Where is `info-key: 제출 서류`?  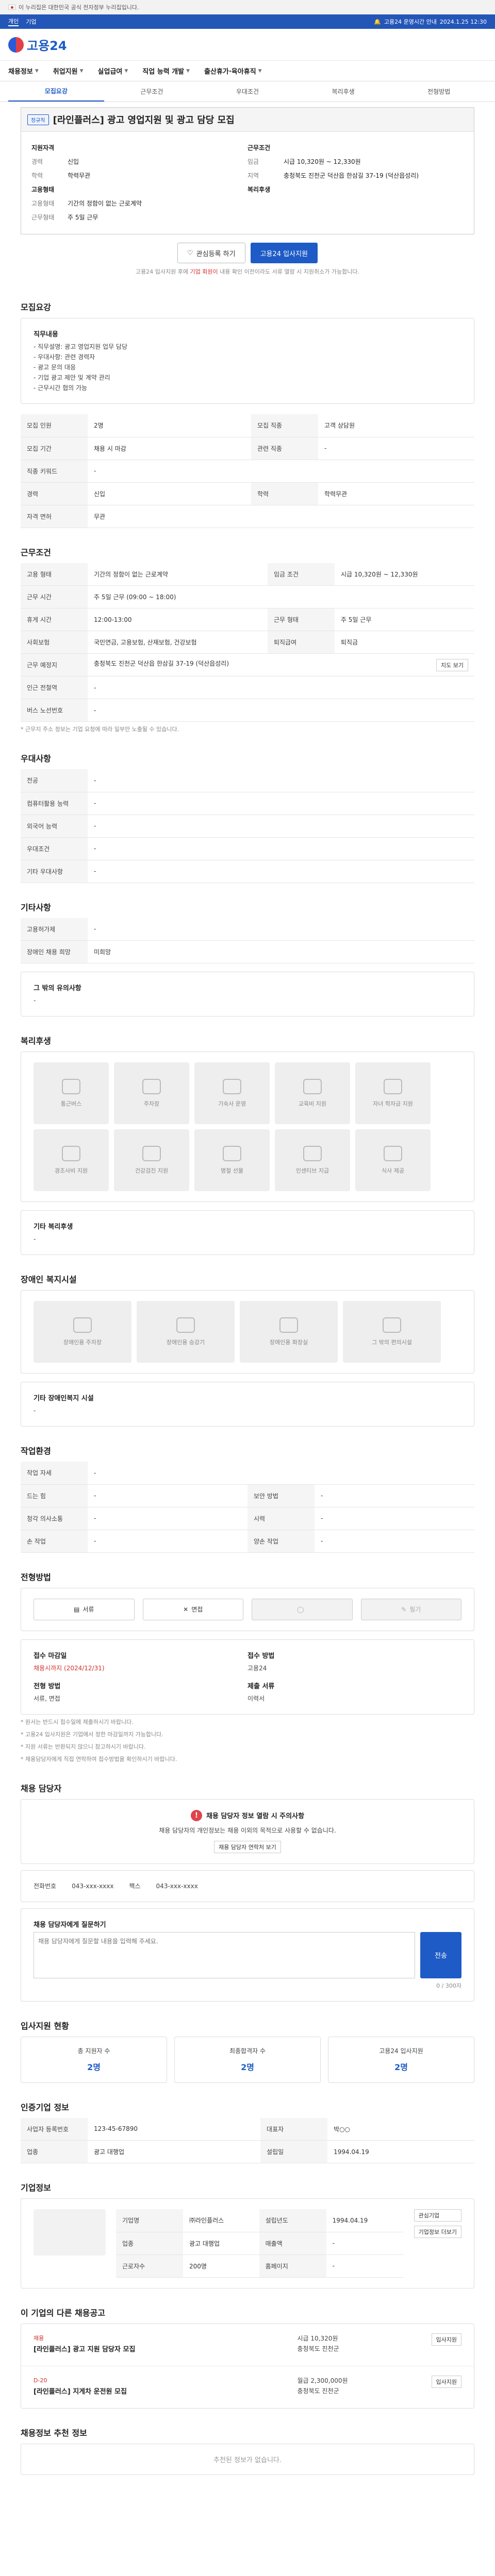
info-key: 제출 서류 is located at coordinates (261, 1686).